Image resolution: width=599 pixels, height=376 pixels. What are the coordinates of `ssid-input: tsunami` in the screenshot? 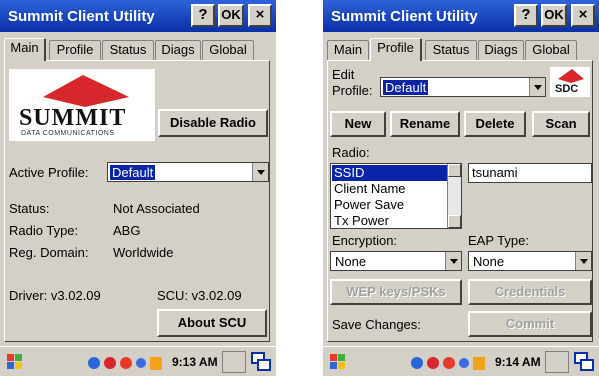 It's located at (530, 173).